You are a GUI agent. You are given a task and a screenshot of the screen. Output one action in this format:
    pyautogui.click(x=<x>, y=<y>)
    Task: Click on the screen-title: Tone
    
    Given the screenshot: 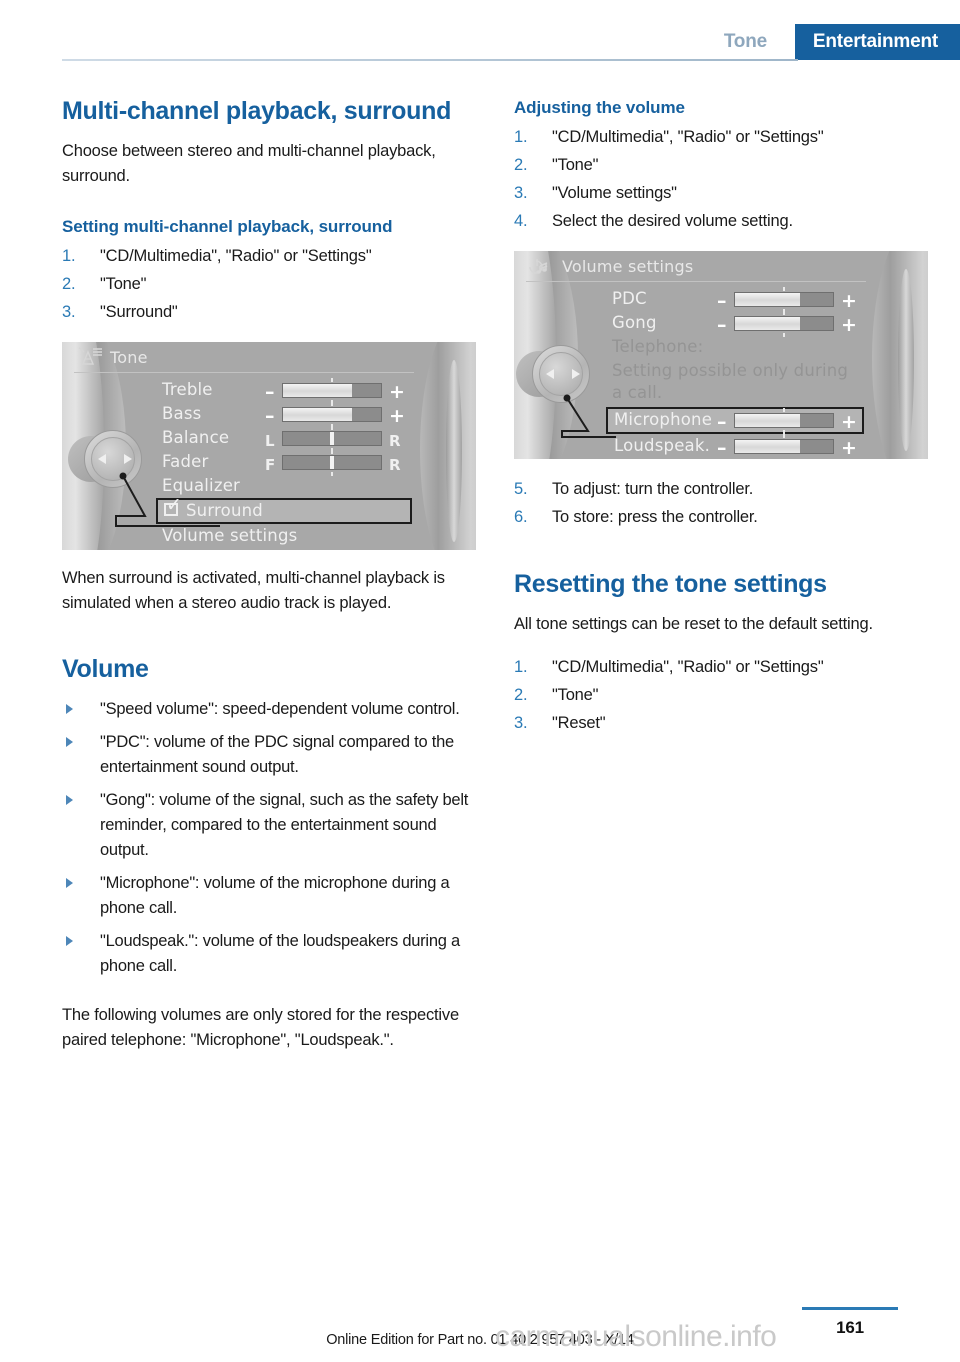 What is the action you would take?
    pyautogui.click(x=129, y=357)
    